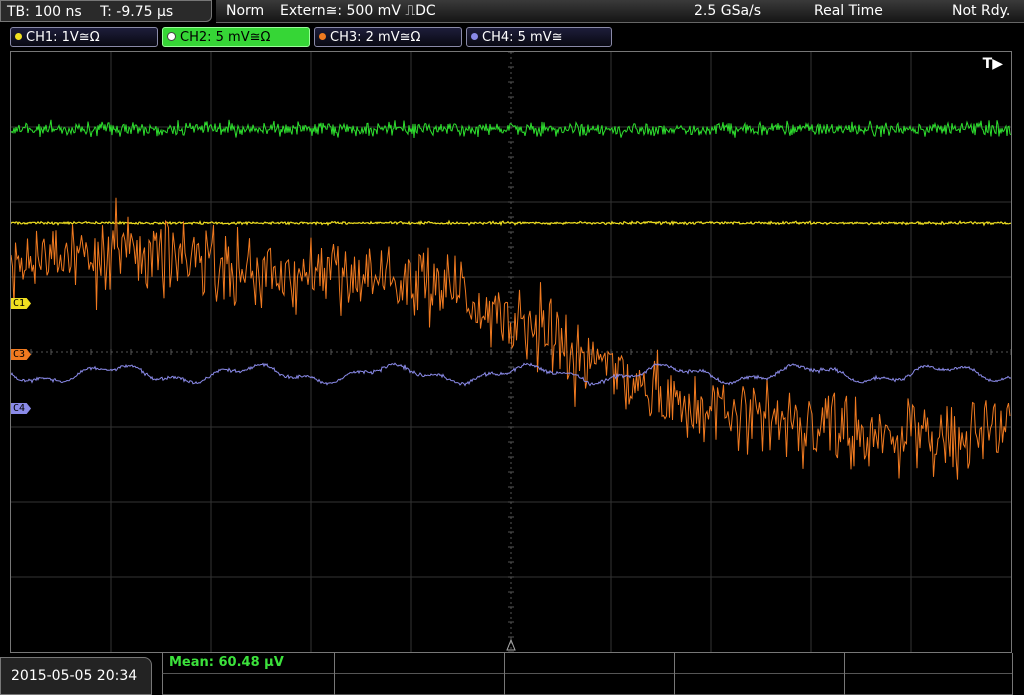 This screenshot has height=695, width=1024. What do you see at coordinates (44, 12) in the screenshot?
I see `timebase-value: TB: 100 ns` at bounding box center [44, 12].